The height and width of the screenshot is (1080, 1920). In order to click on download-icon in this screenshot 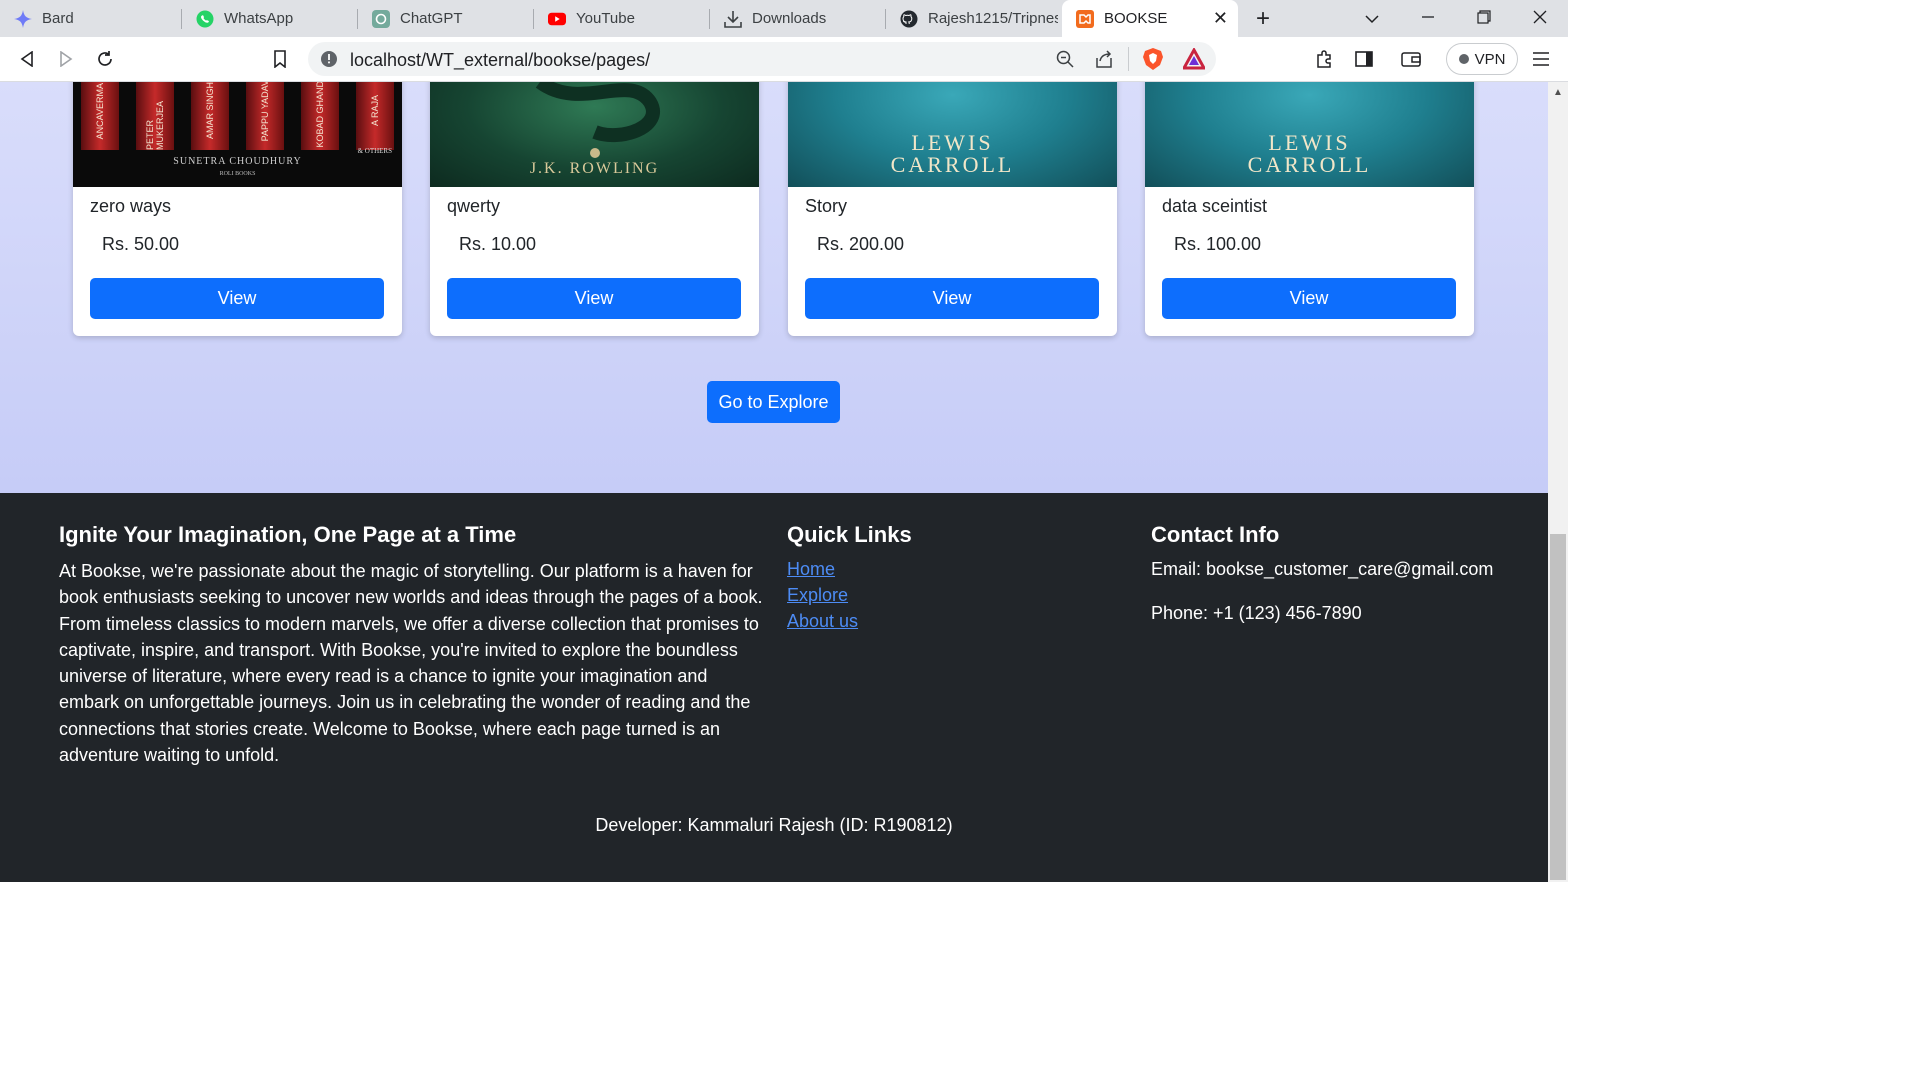, I will do `click(733, 19)`.